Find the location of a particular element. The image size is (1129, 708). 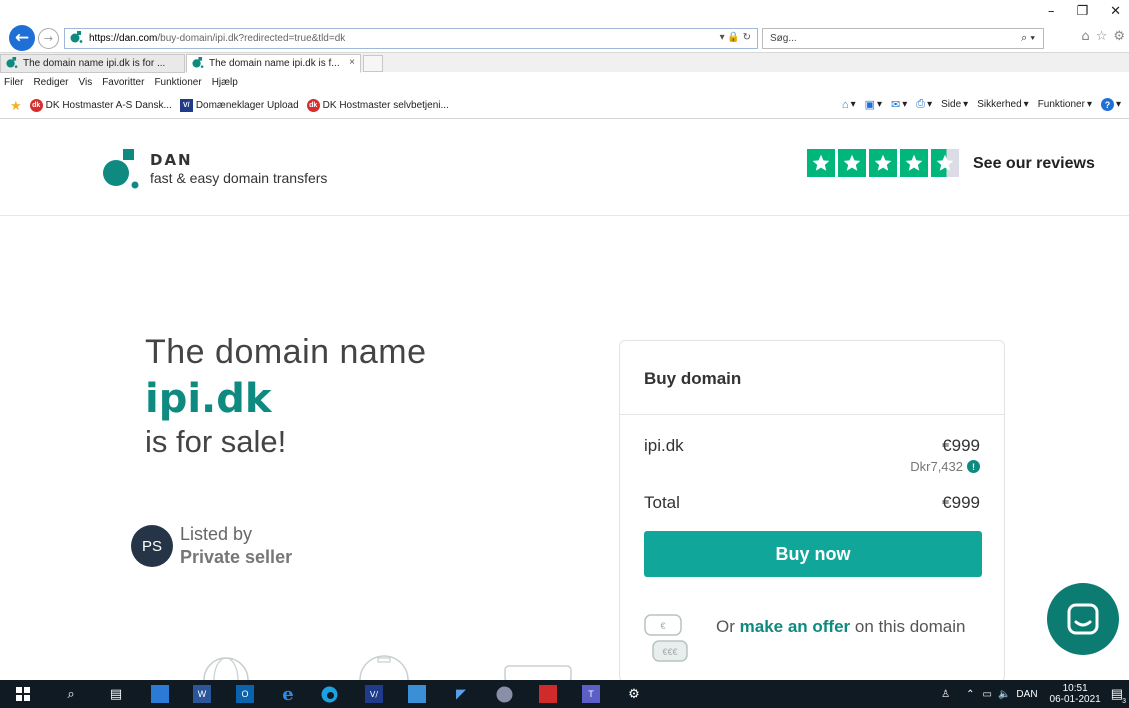

avatar: PS is located at coordinates (152, 546).